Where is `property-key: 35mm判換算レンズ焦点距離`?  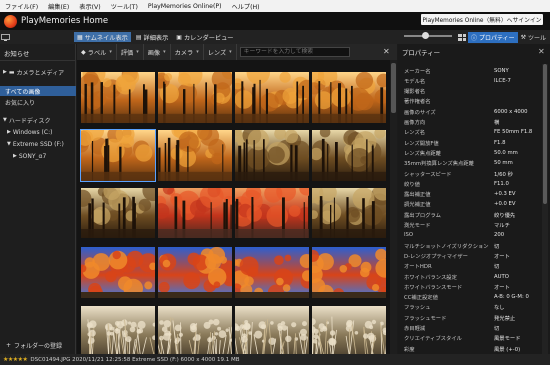
property-key: 35mm判換算レンズ焦点距離 is located at coordinates (439, 164).